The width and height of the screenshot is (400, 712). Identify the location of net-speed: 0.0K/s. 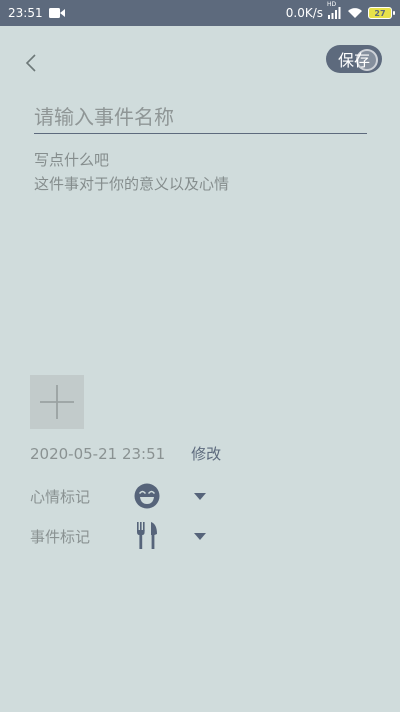
(304, 13).